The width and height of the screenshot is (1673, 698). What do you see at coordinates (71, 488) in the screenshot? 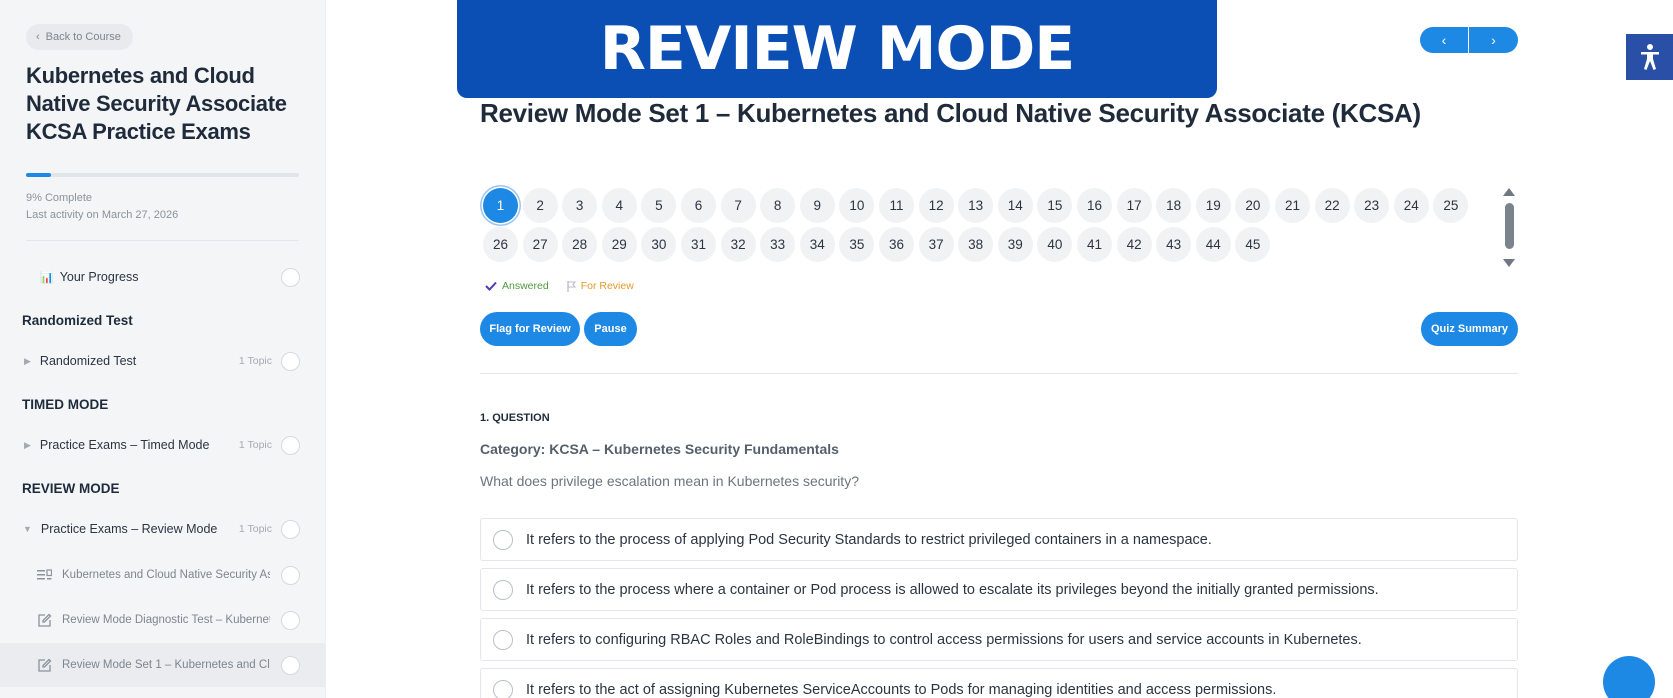
I see `section-heading-review: REVIEW MODE` at bounding box center [71, 488].